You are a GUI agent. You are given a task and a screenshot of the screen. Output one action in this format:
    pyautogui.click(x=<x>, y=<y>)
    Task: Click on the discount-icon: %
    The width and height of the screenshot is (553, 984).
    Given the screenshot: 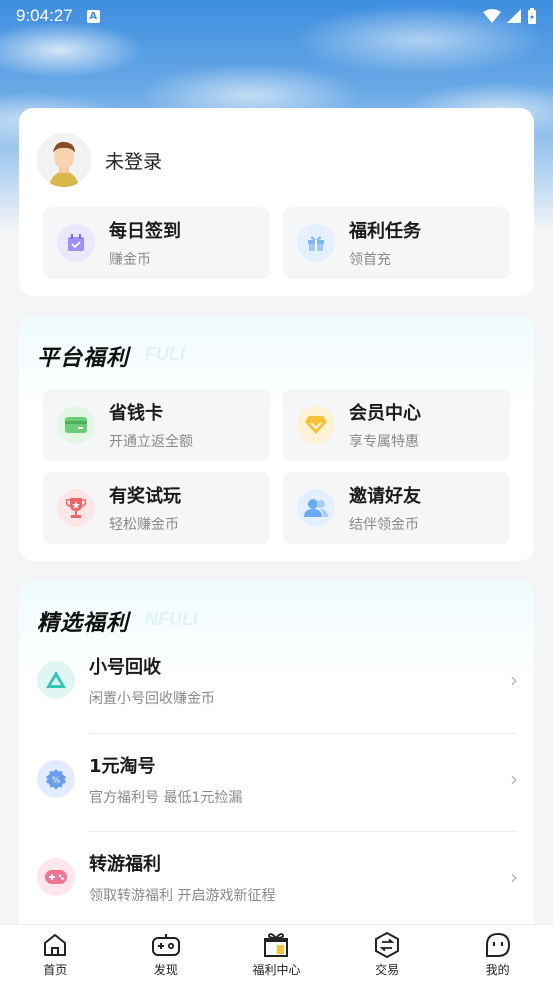 What is the action you would take?
    pyautogui.click(x=56, y=779)
    